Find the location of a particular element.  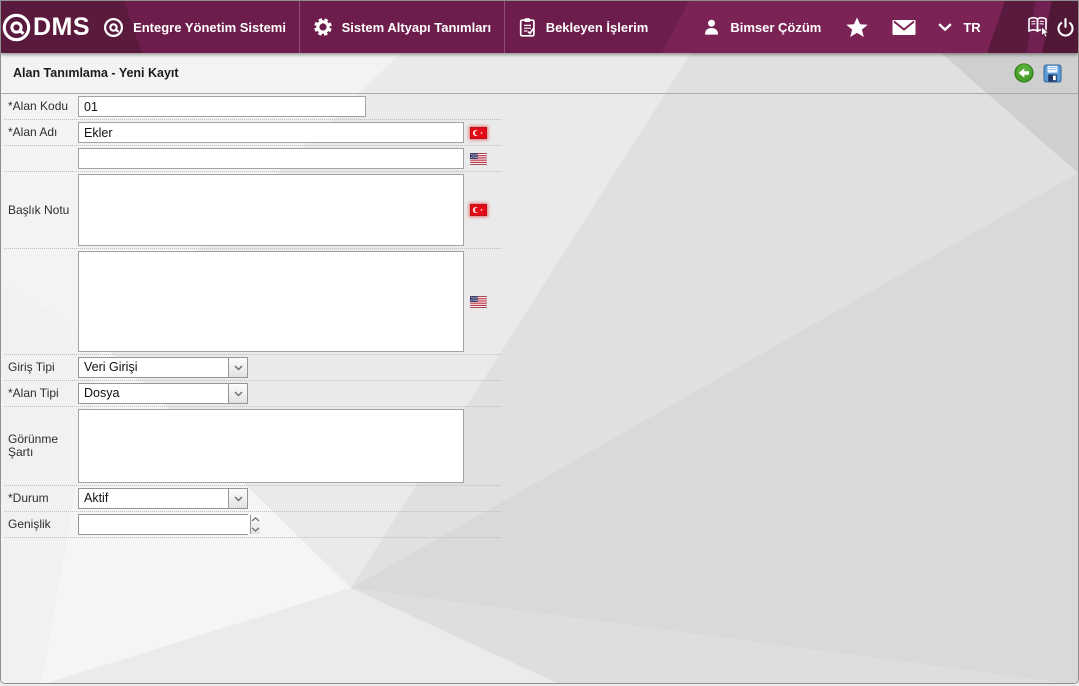

person-icon is located at coordinates (711, 27).